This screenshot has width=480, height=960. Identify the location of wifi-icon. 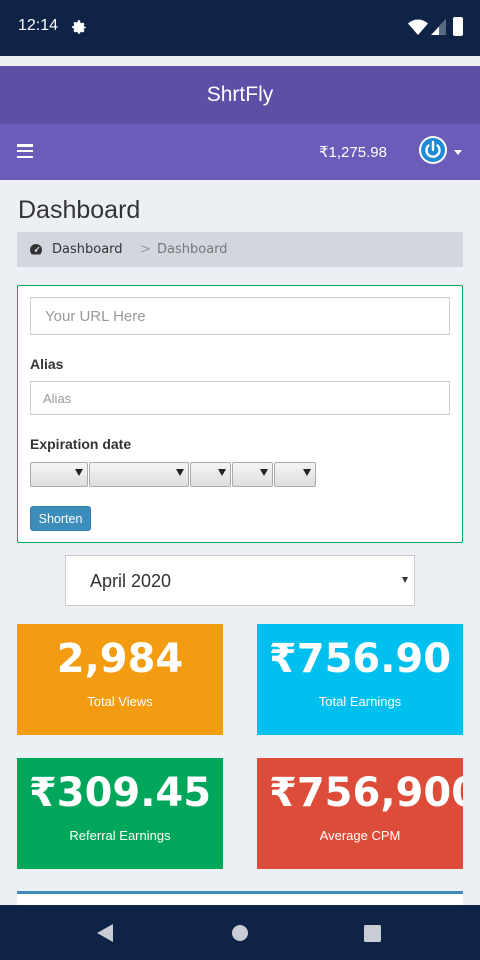
(418, 27).